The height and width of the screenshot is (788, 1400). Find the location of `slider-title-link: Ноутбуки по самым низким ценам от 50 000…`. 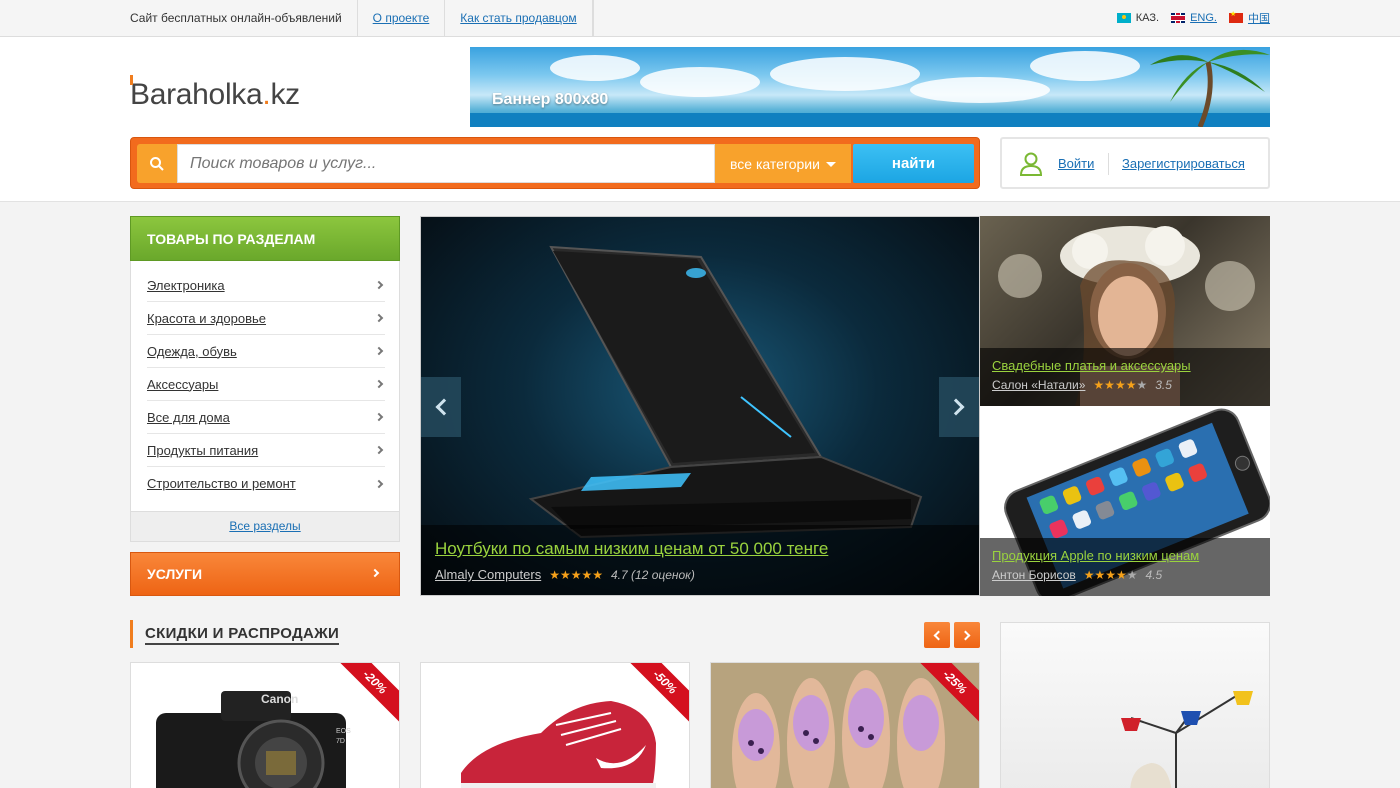

slider-title-link: Ноутбуки по самым низким ценам от 50 000… is located at coordinates (631, 549).